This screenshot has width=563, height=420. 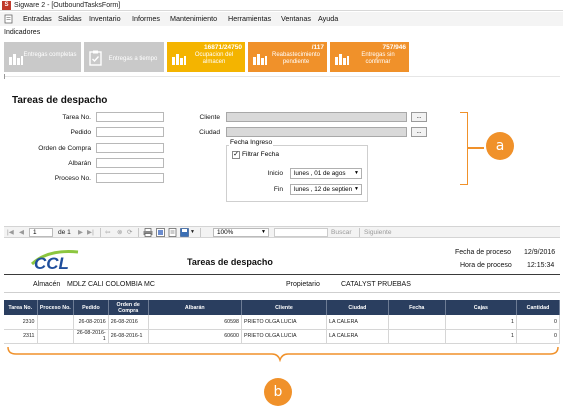 What do you see at coordinates (195, 336) in the screenshot?
I see `table-cell: 60600` at bounding box center [195, 336].